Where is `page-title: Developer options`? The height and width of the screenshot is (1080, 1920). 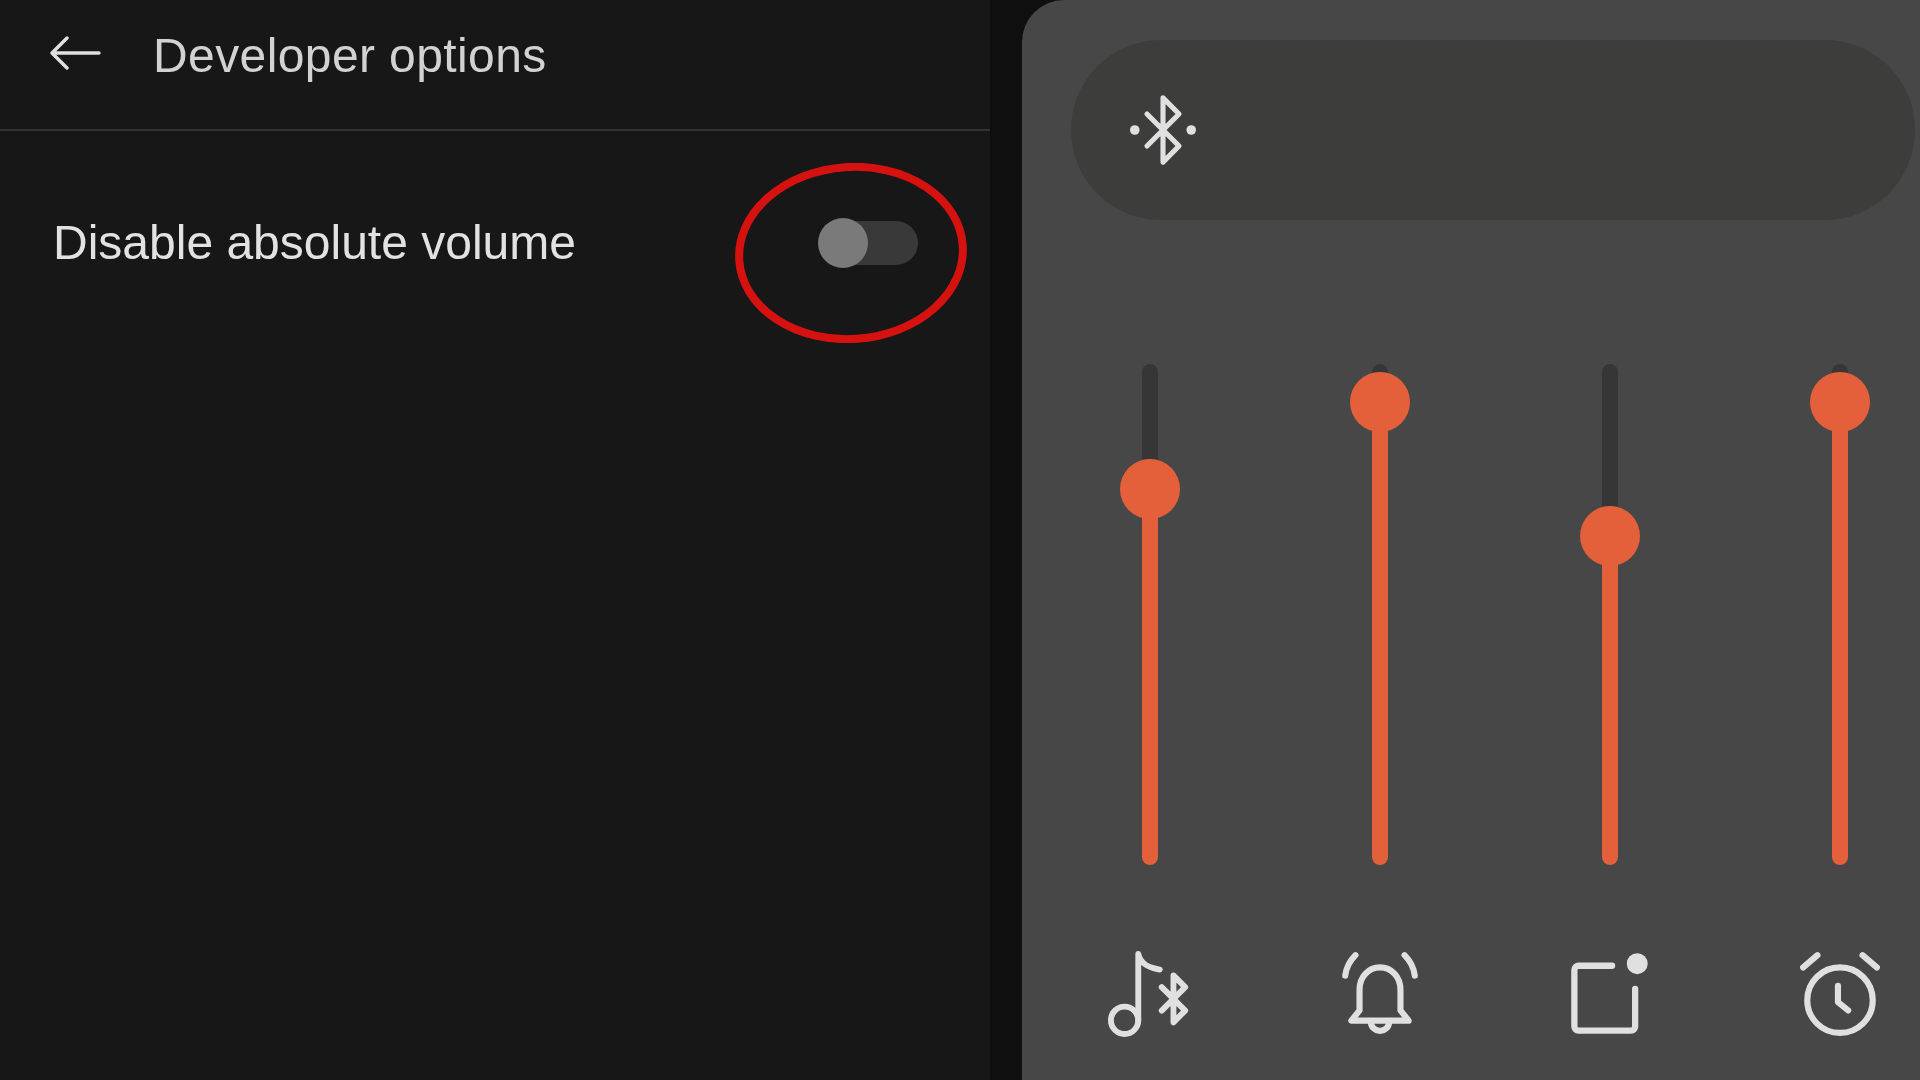 page-title: Developer options is located at coordinates (350, 56).